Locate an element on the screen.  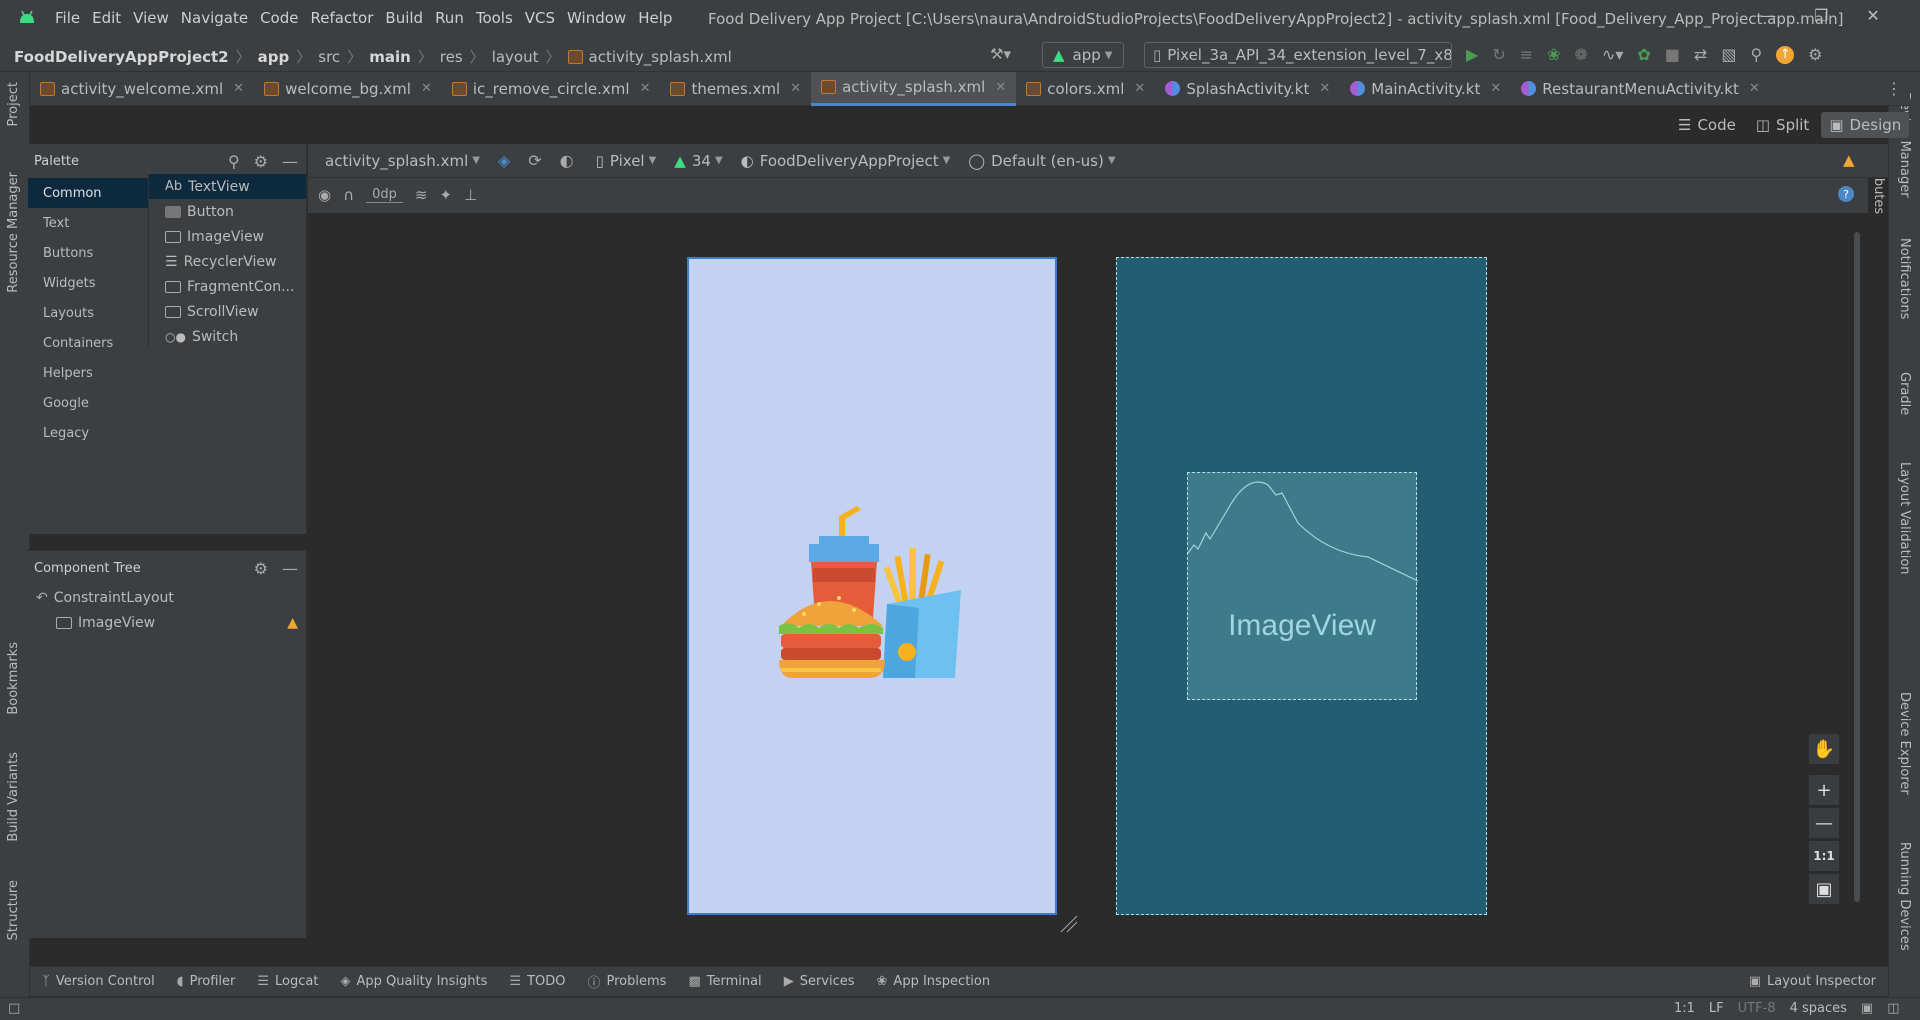
run-icon: ▶ is located at coordinates (1472, 54).